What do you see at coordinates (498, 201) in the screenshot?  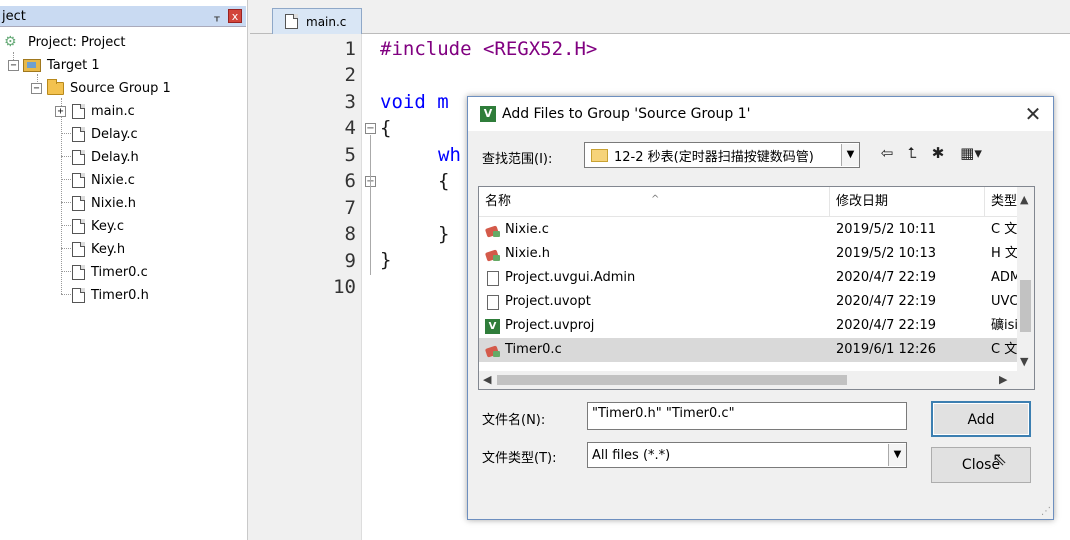 I see `column-name-label: 名称` at bounding box center [498, 201].